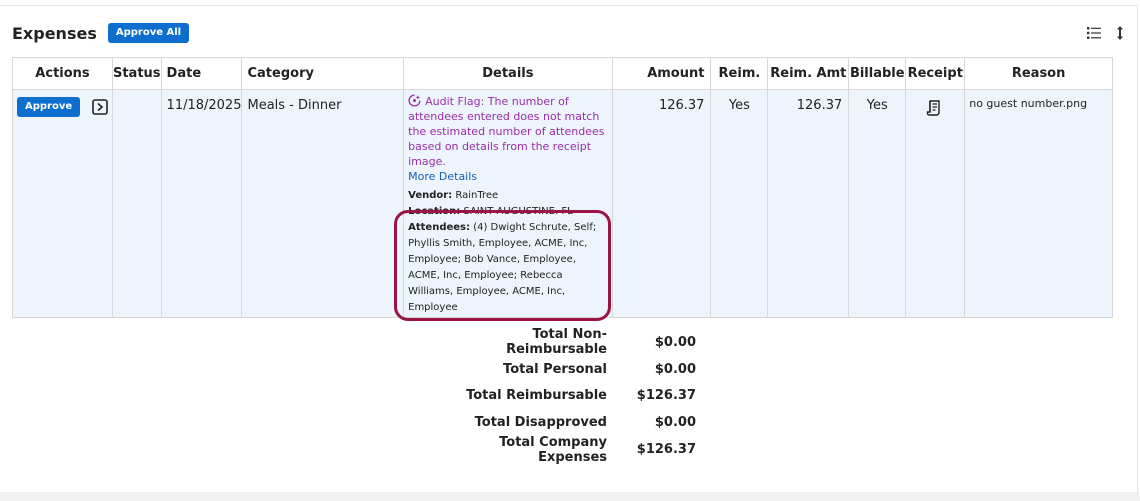 The height and width of the screenshot is (501, 1140). Describe the element at coordinates (54, 33) in the screenshot. I see `page-title: Expenses` at that location.